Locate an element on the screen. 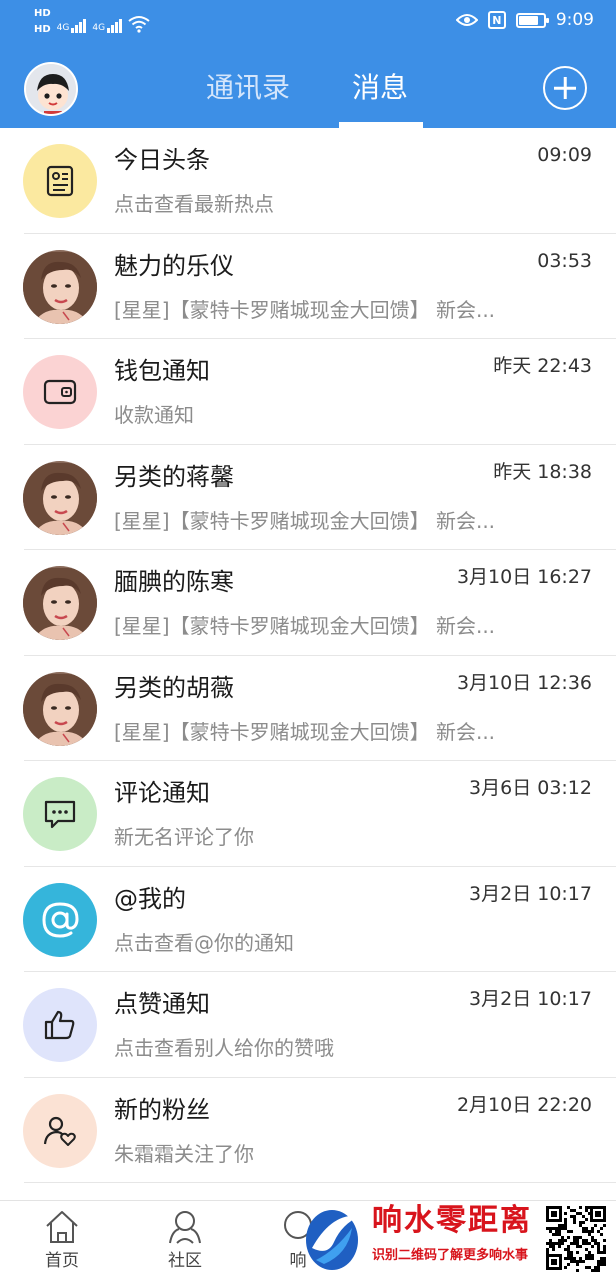 The width and height of the screenshot is (616, 1280). watermark-overlay: 响水零距离 识别二维码了解更多响水事 is located at coordinates (456, 1238).